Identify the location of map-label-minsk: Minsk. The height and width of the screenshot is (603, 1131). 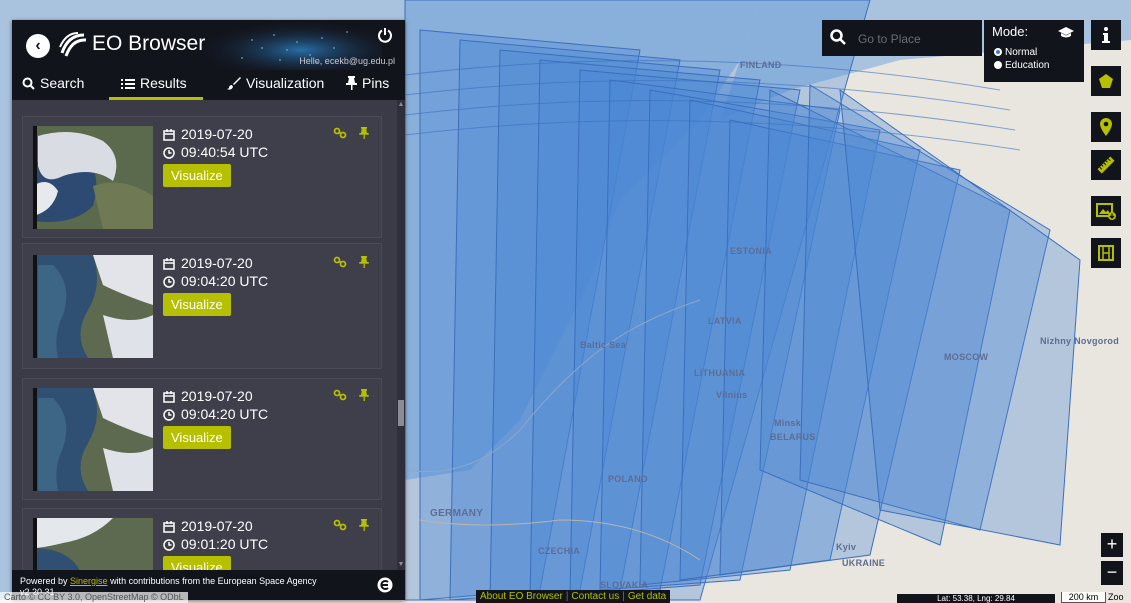
(788, 423).